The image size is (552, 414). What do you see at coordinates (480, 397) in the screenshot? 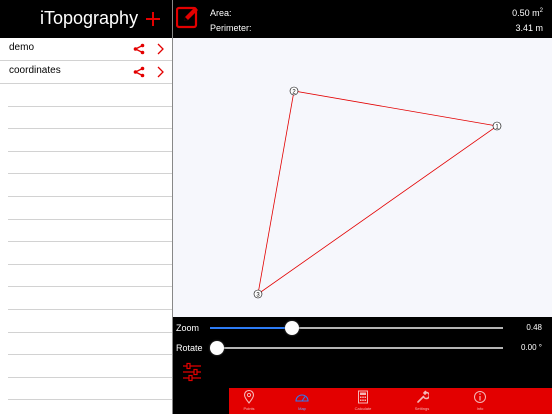
I see `info-icon` at bounding box center [480, 397].